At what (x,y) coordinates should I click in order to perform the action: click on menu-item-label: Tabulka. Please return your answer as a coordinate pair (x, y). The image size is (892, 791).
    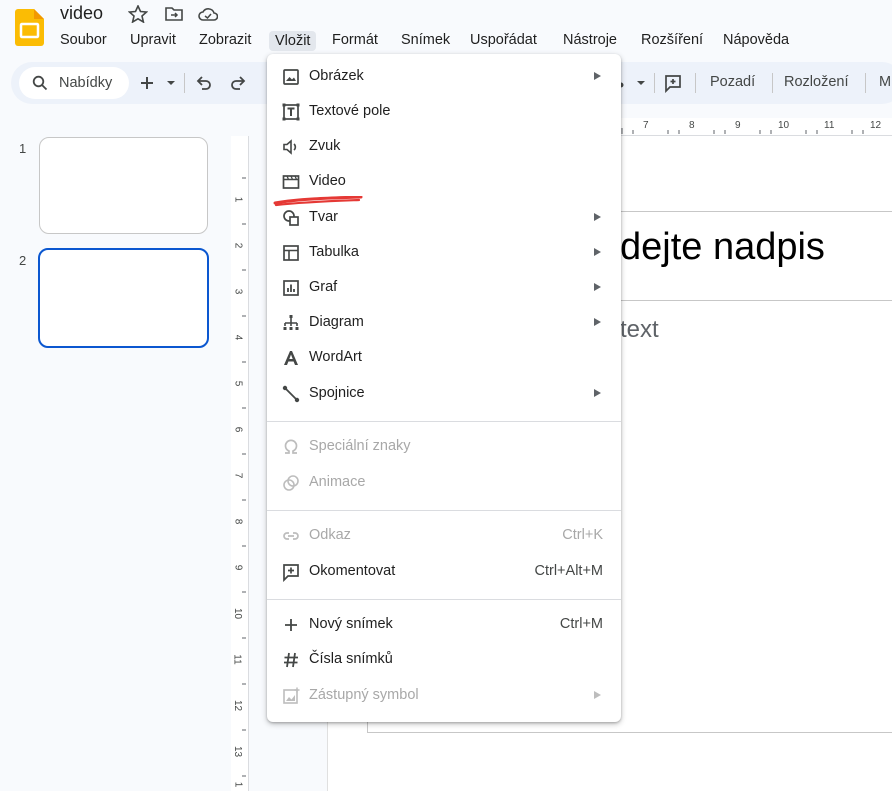
    Looking at the image, I should click on (334, 252).